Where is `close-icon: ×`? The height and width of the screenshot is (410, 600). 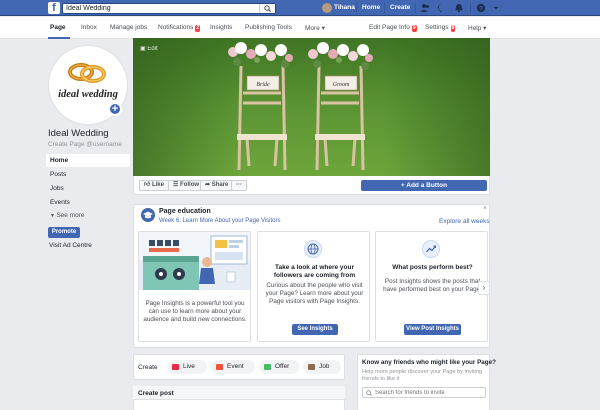 close-icon: × is located at coordinates (485, 208).